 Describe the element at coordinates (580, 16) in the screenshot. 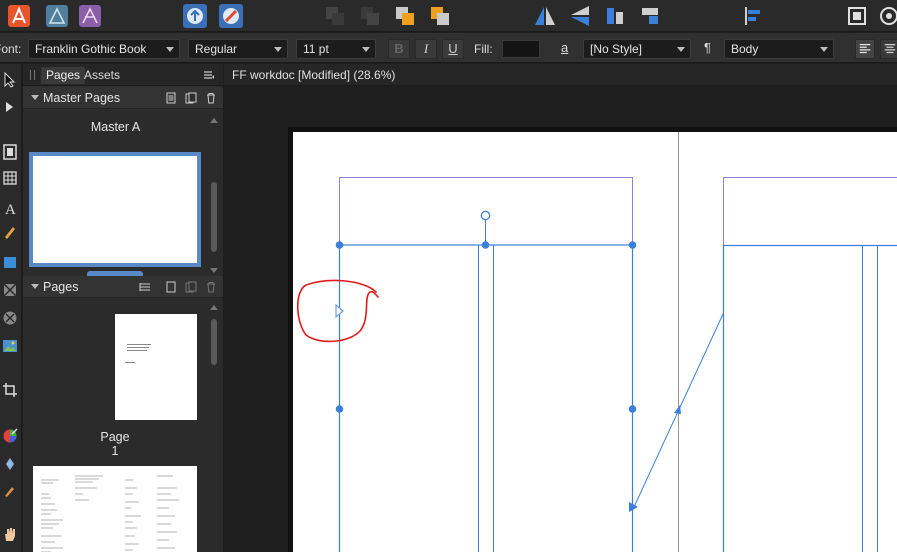

I see `flip-vertical-icon` at that location.